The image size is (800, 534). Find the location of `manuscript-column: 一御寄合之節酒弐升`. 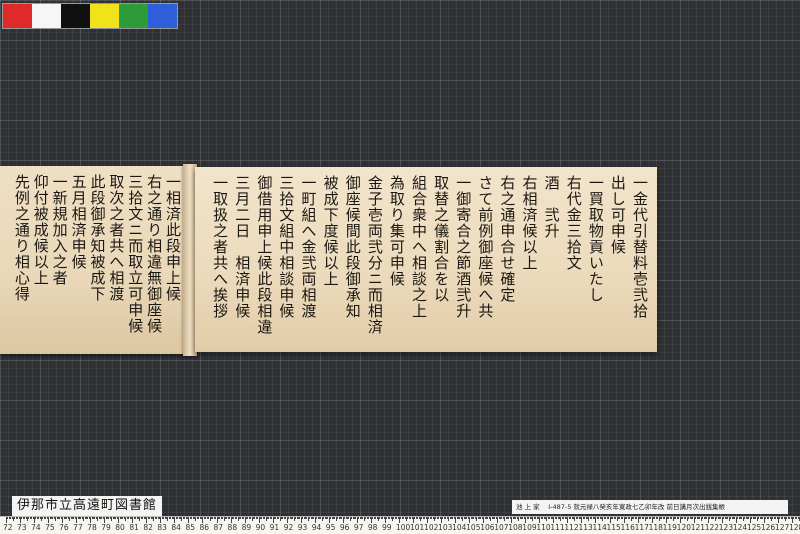

manuscript-column: 一御寄合之節酒弐升 is located at coordinates (463, 247).